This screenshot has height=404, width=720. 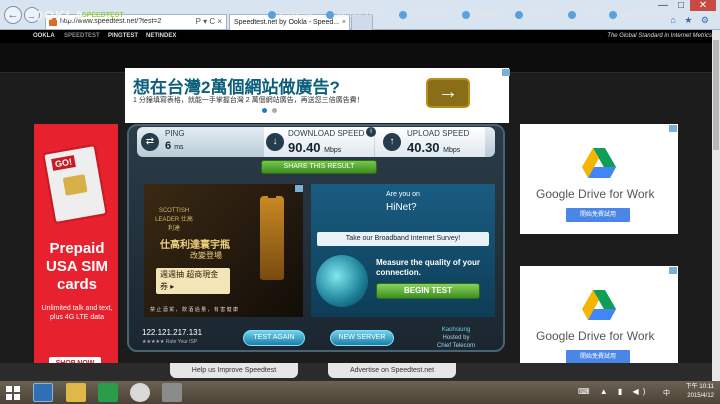 I want to click on address-tools-icon: P ▾ C ×, so click(x=209, y=22).